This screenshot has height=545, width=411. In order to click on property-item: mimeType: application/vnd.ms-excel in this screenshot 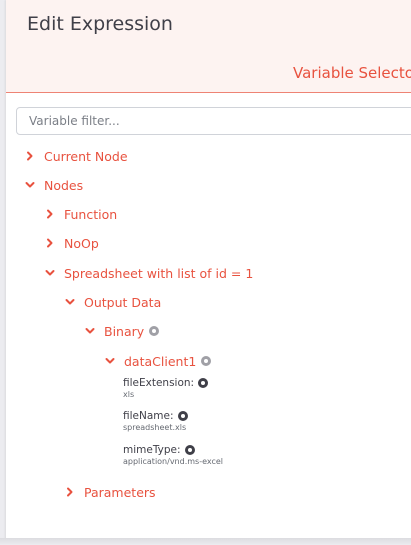, I will do `click(173, 455)`.